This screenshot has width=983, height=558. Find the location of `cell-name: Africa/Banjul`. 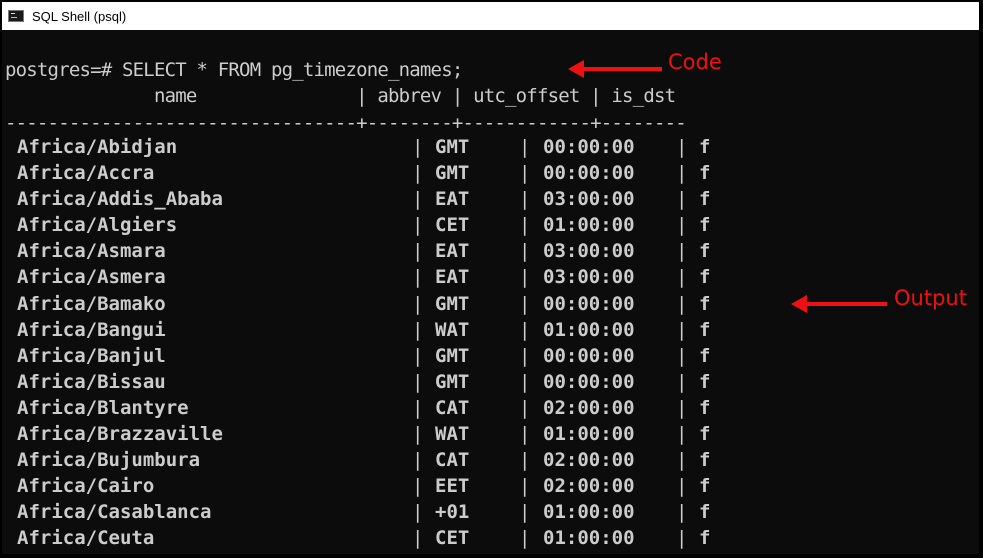

cell-name: Africa/Banjul is located at coordinates (91, 355).